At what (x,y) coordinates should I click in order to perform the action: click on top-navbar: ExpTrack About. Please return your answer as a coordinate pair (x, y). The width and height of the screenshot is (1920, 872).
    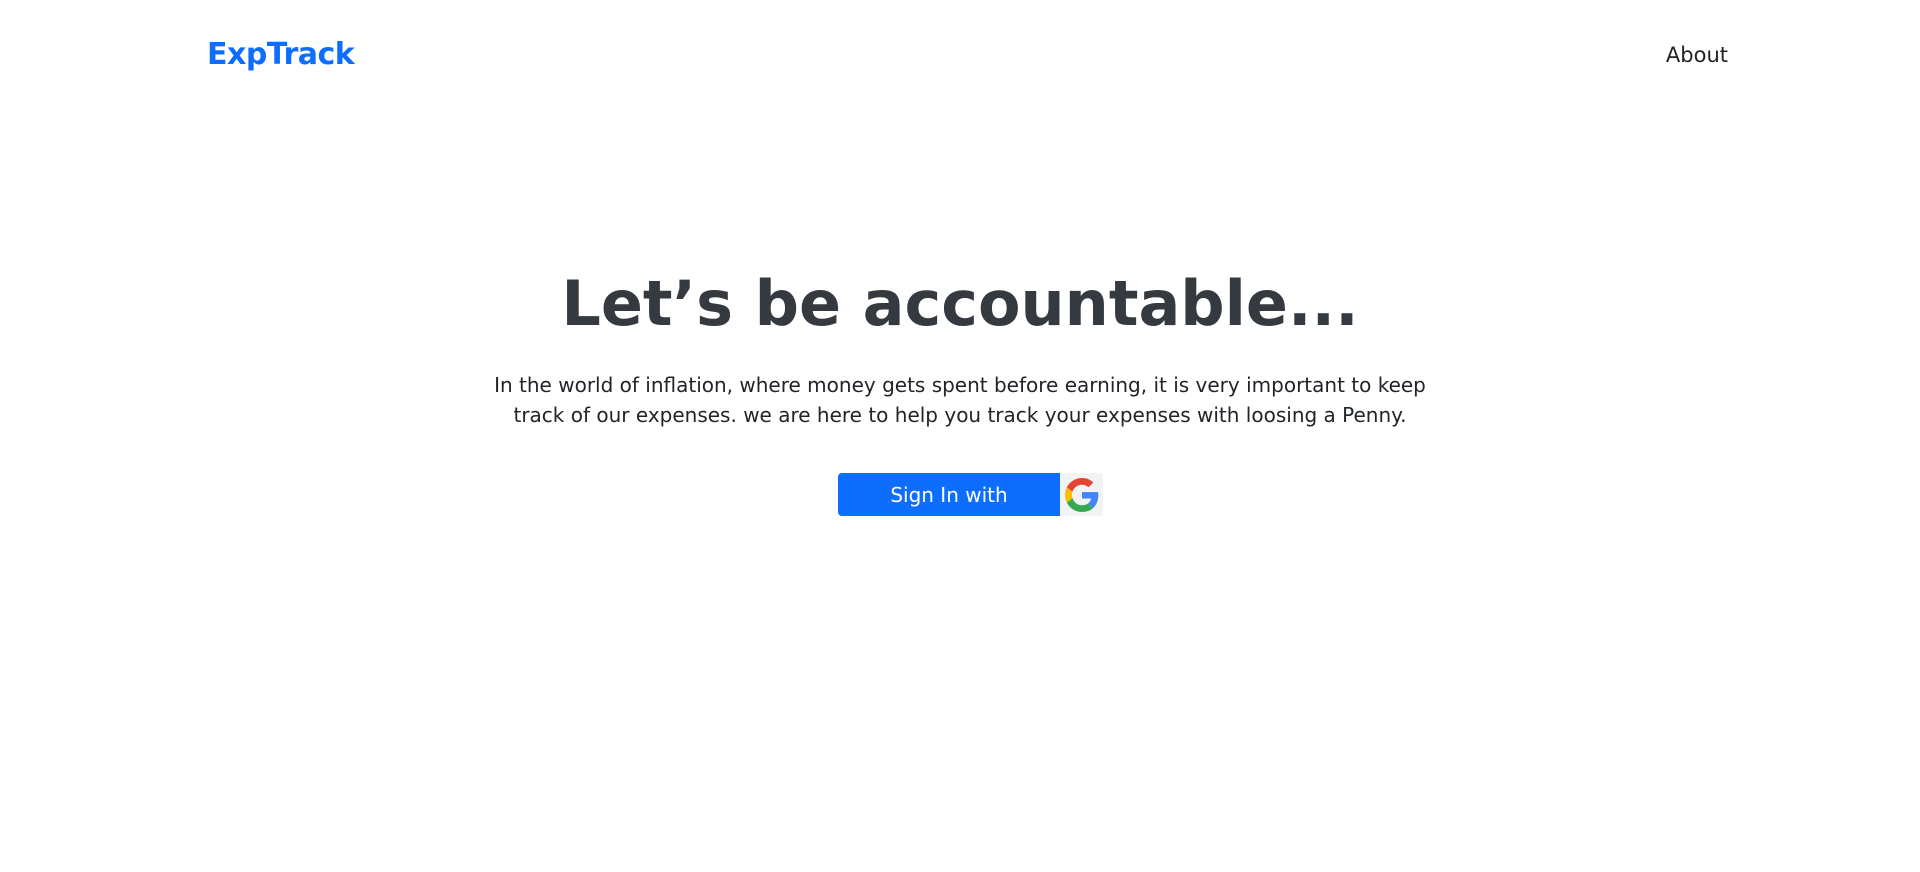
    Looking at the image, I should click on (960, 56).